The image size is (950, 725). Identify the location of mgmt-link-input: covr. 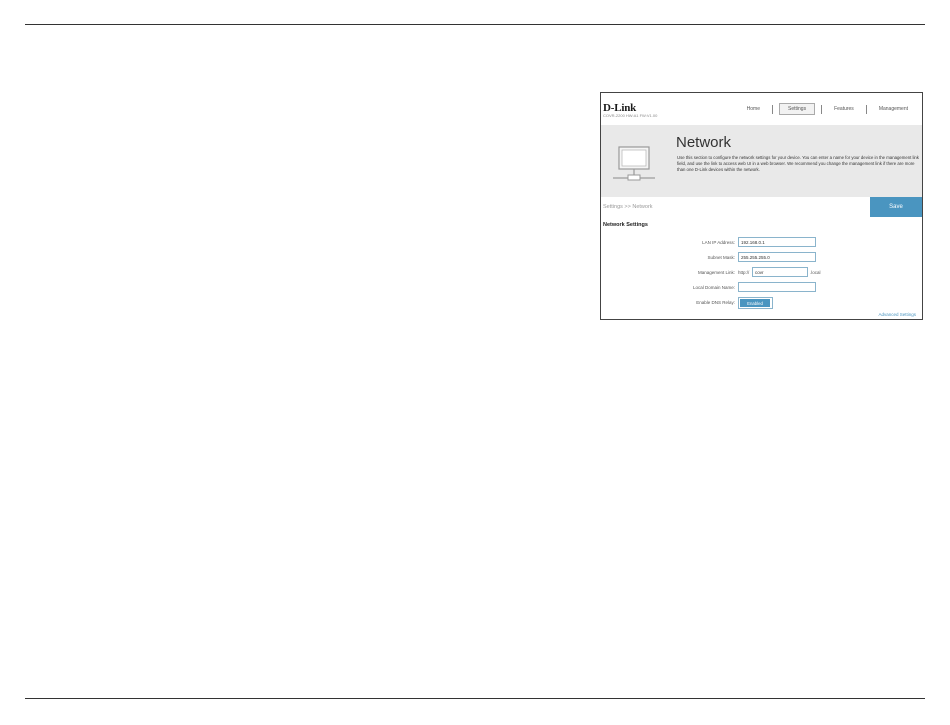
(780, 272).